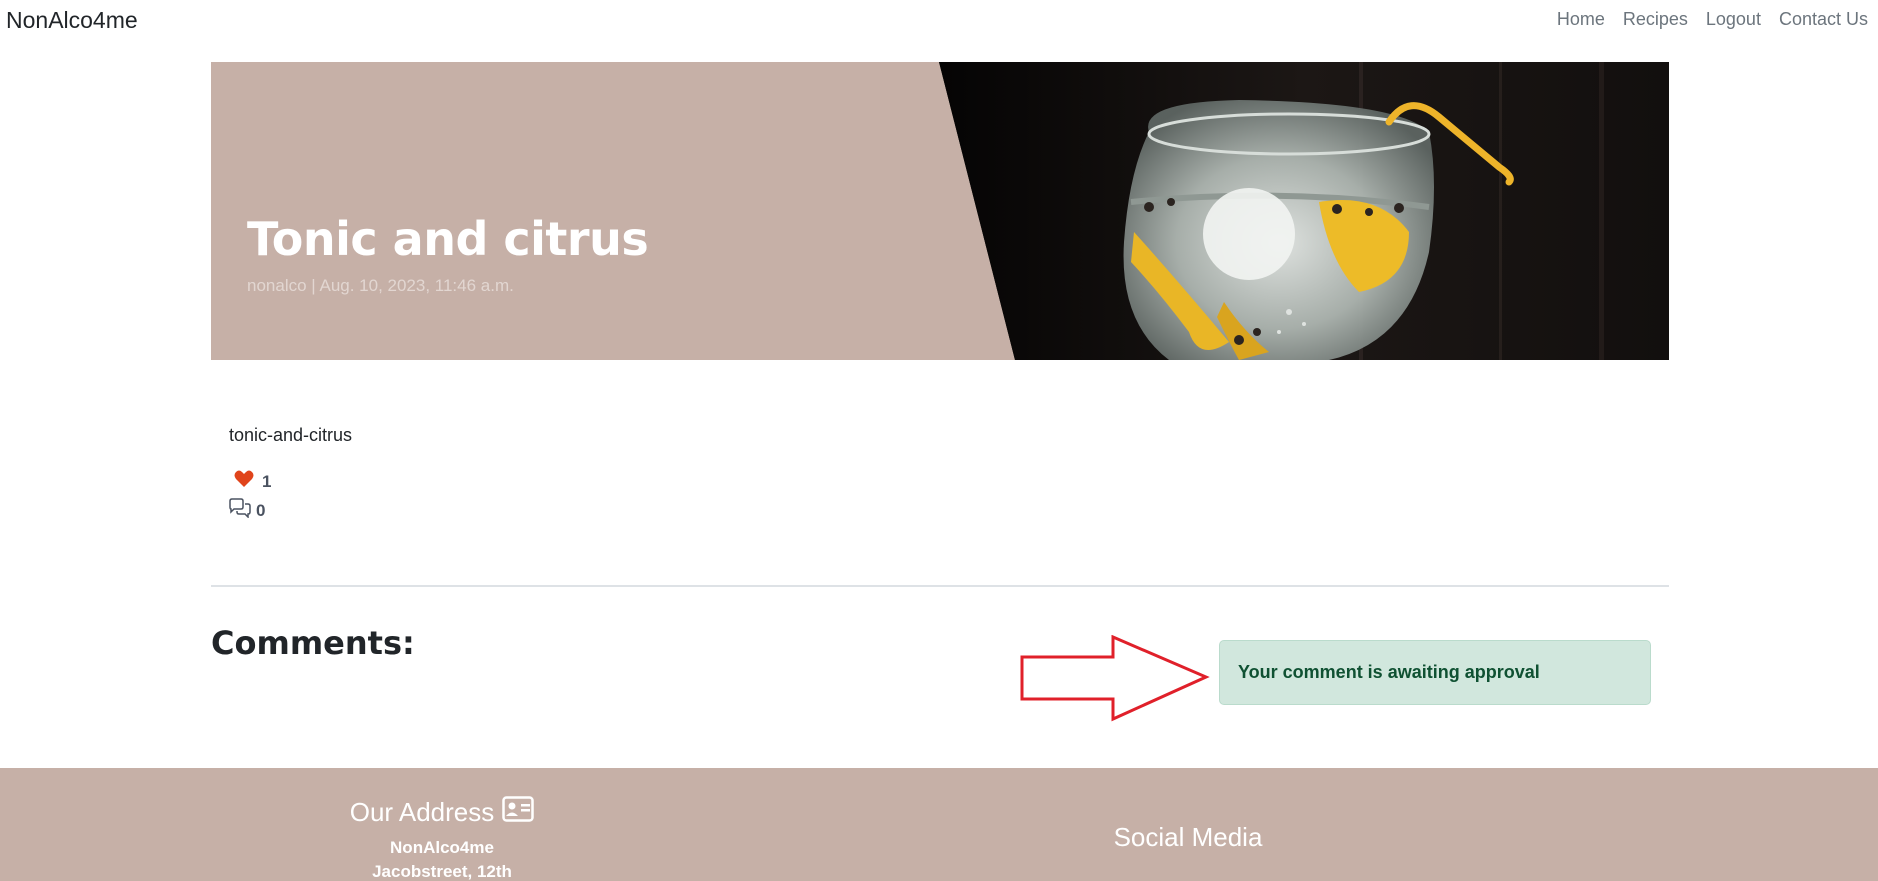 The image size is (1878, 881). I want to click on footer-social: Social Media, so click(1188, 837).